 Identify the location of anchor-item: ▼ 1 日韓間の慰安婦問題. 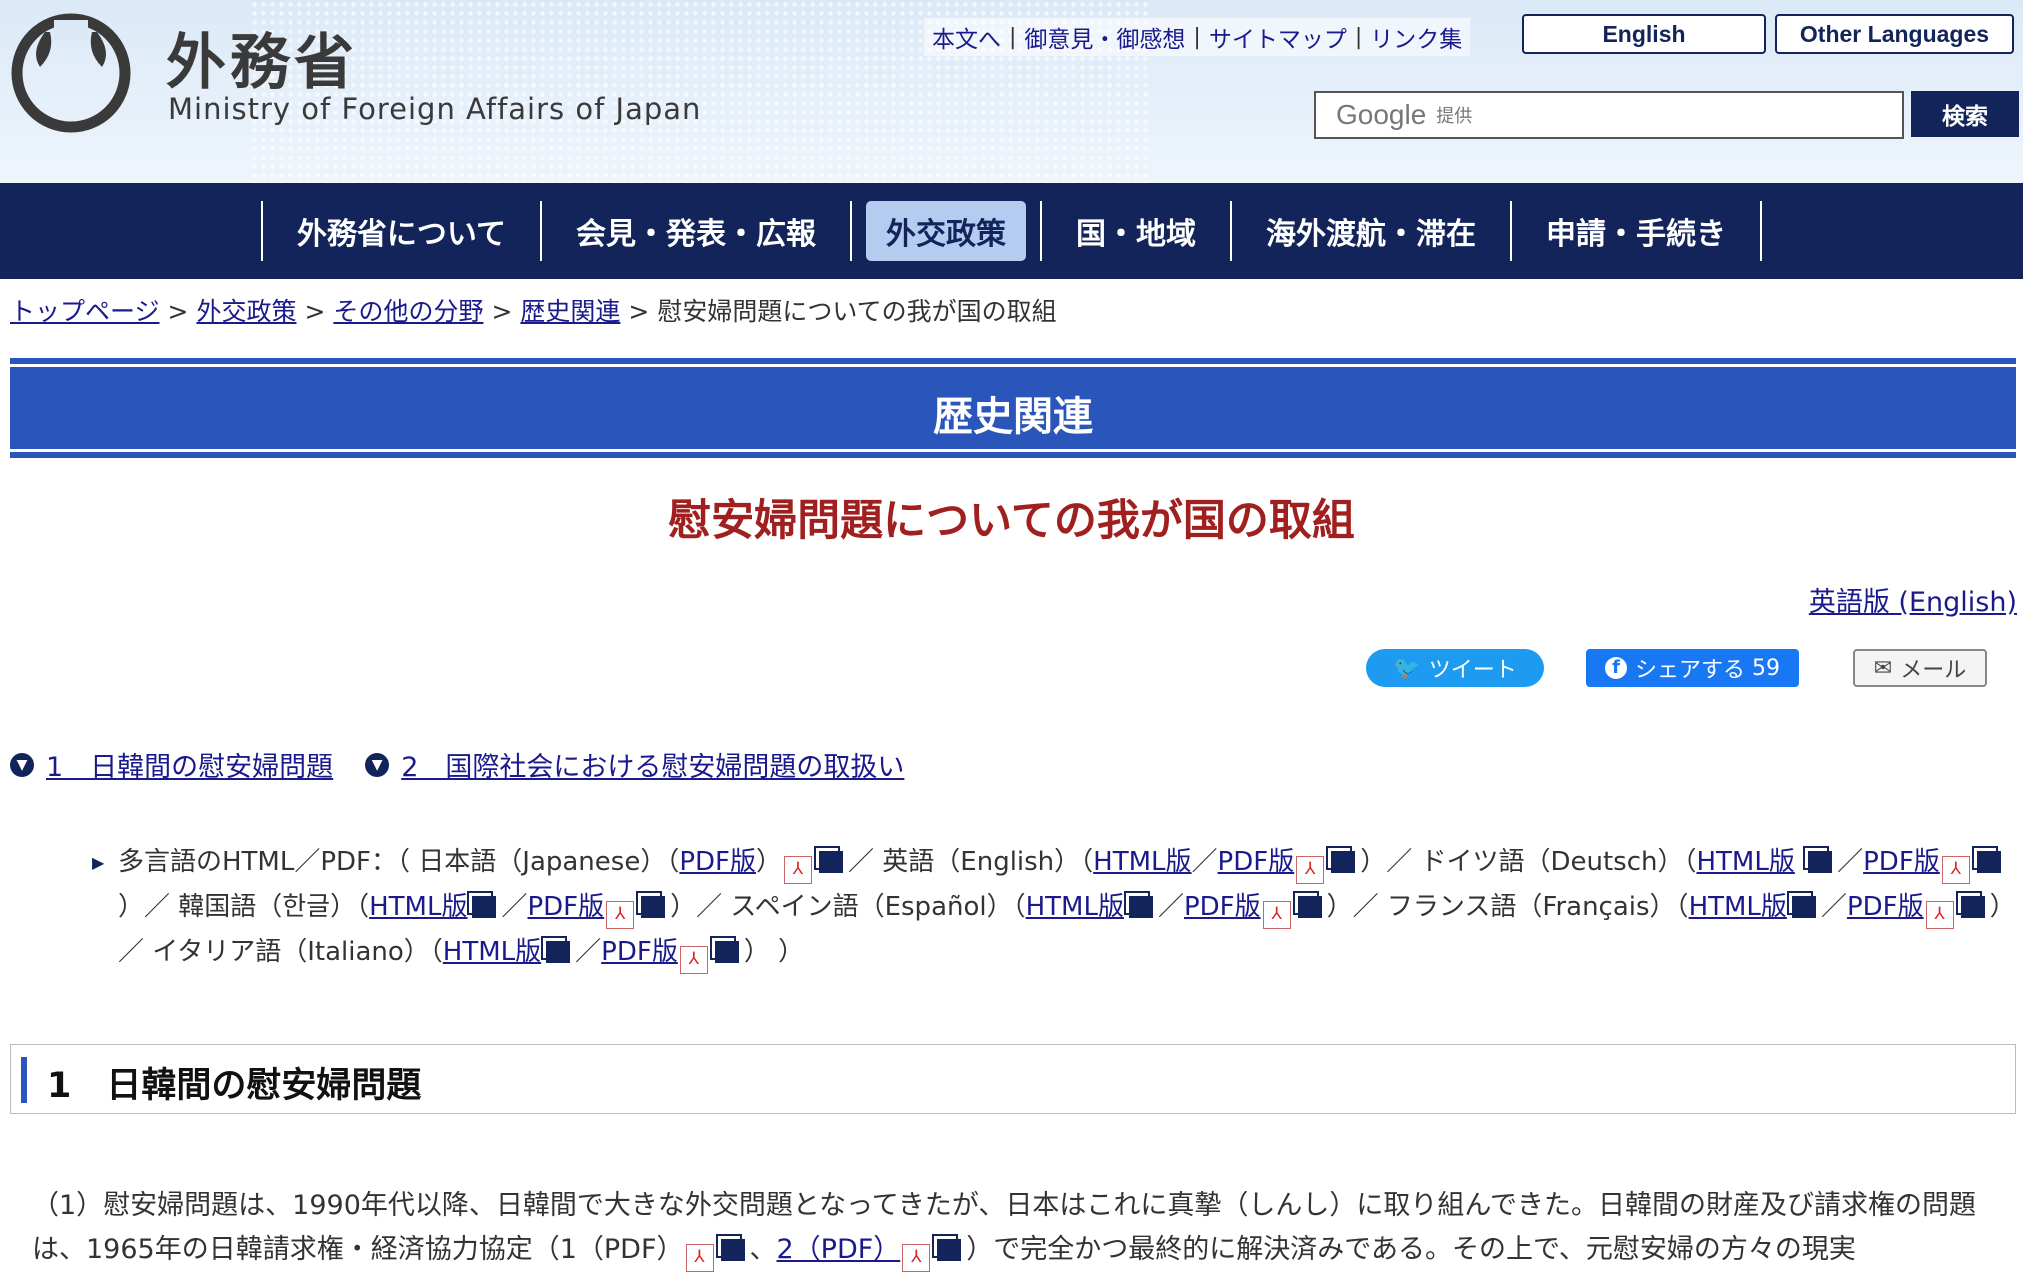
(171, 764).